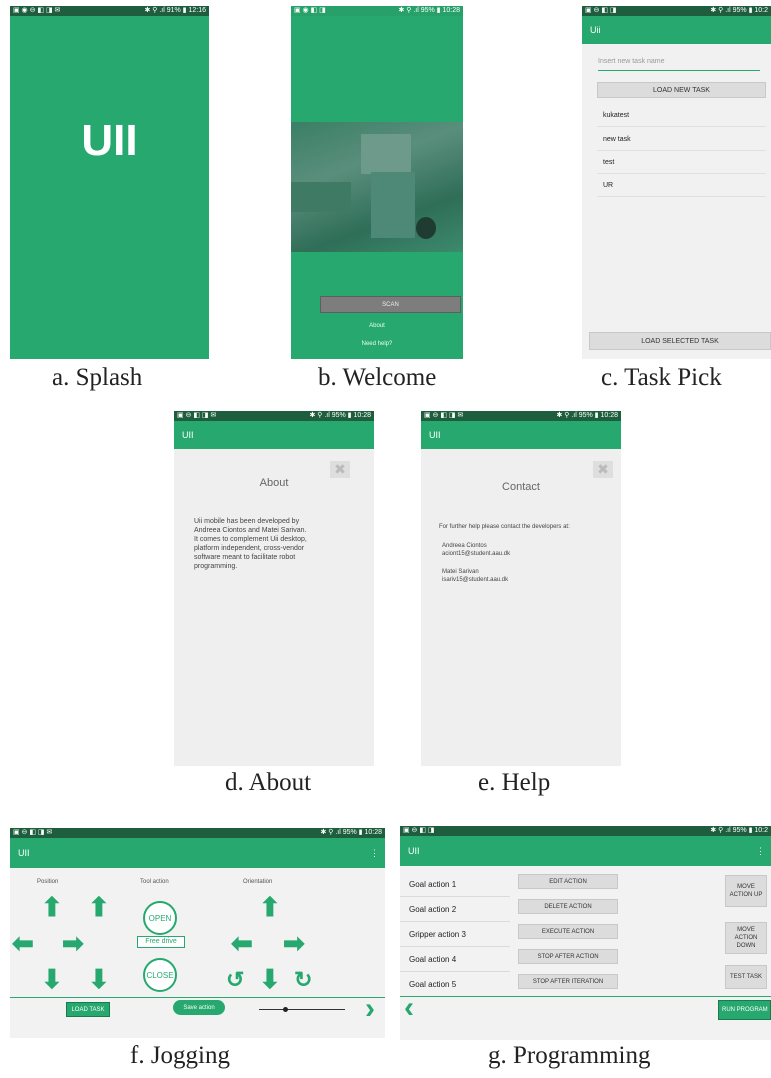 The height and width of the screenshot is (1078, 771). I want to click on load-selected-task-button: LOAD SELECTED TASK, so click(680, 341).